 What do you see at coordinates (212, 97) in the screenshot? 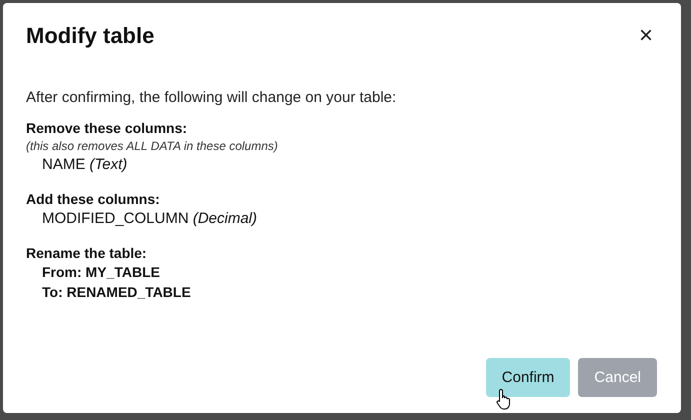
I see `intro-text: After confirming, the following will change on your table:` at bounding box center [212, 97].